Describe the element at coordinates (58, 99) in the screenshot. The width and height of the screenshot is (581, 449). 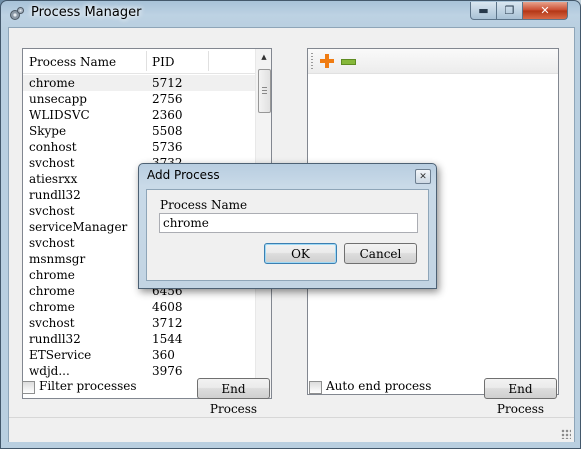
I see `process-name-cell: unsecapp` at that location.